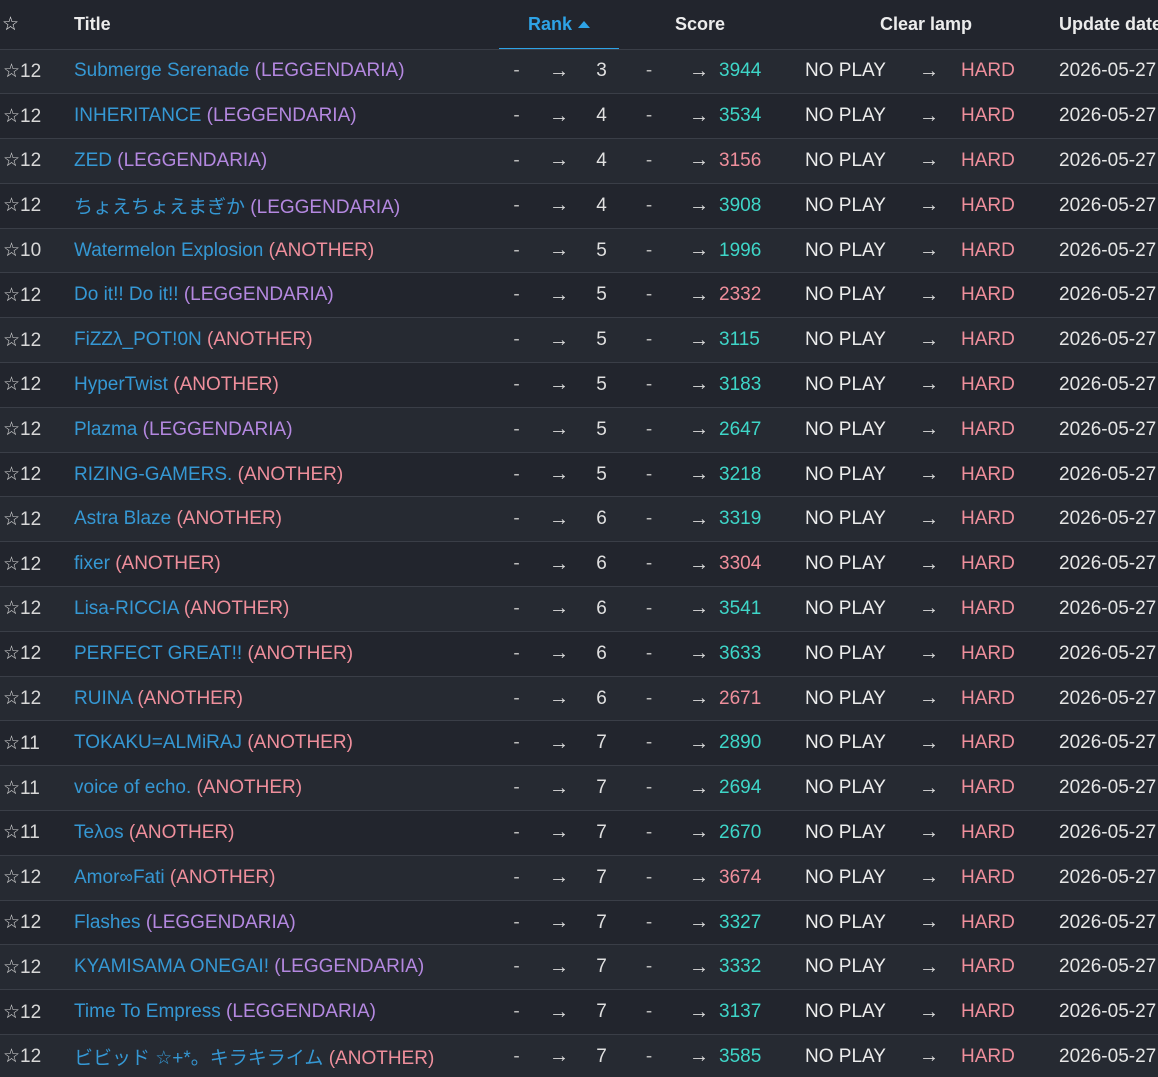 The width and height of the screenshot is (1158, 1077). What do you see at coordinates (171, 966) in the screenshot?
I see `song-title-link: KYAMISAMA ONEGAI!` at bounding box center [171, 966].